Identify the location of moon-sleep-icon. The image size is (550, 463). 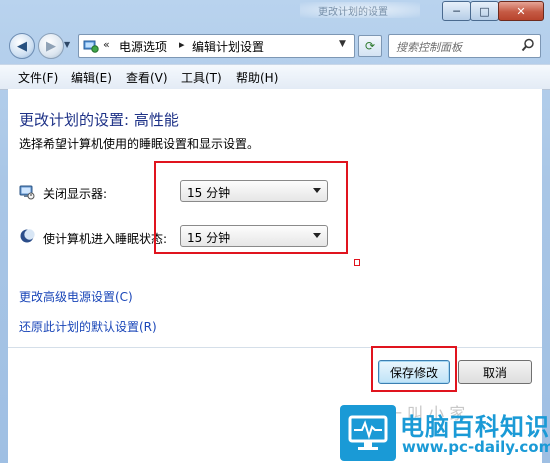
(27, 236).